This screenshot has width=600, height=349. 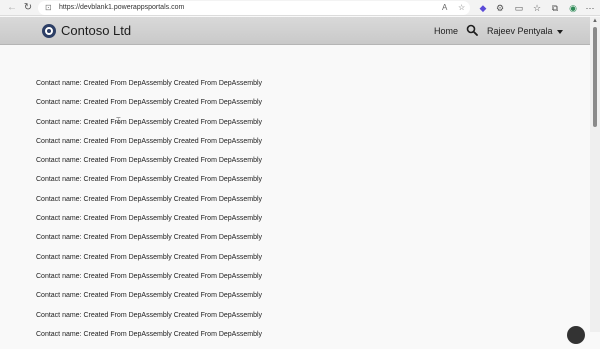 I want to click on scrollbar-thumb, so click(x=595, y=77).